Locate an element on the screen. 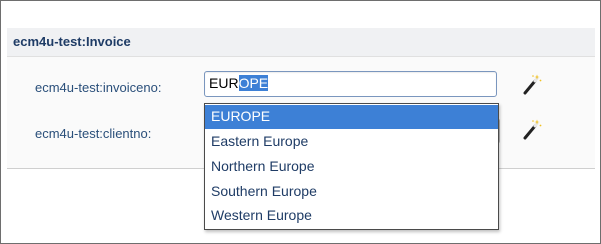 The width and height of the screenshot is (601, 244). autocomplete-option: Western Europe is located at coordinates (351, 216).